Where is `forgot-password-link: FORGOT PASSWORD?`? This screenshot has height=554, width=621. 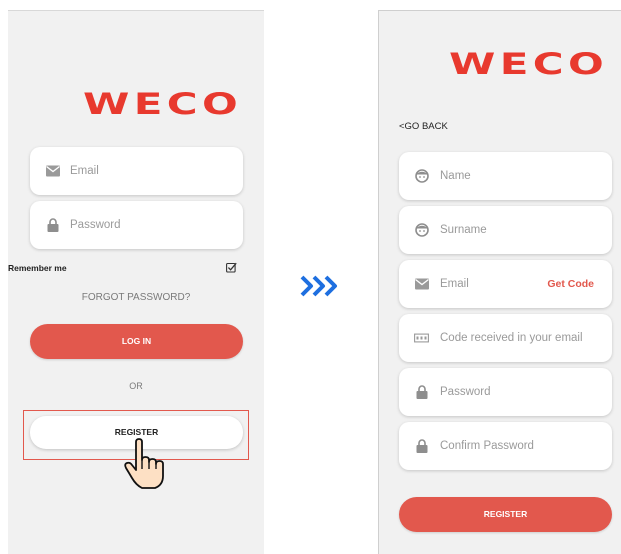
forgot-password-link: FORGOT PASSWORD? is located at coordinates (136, 297).